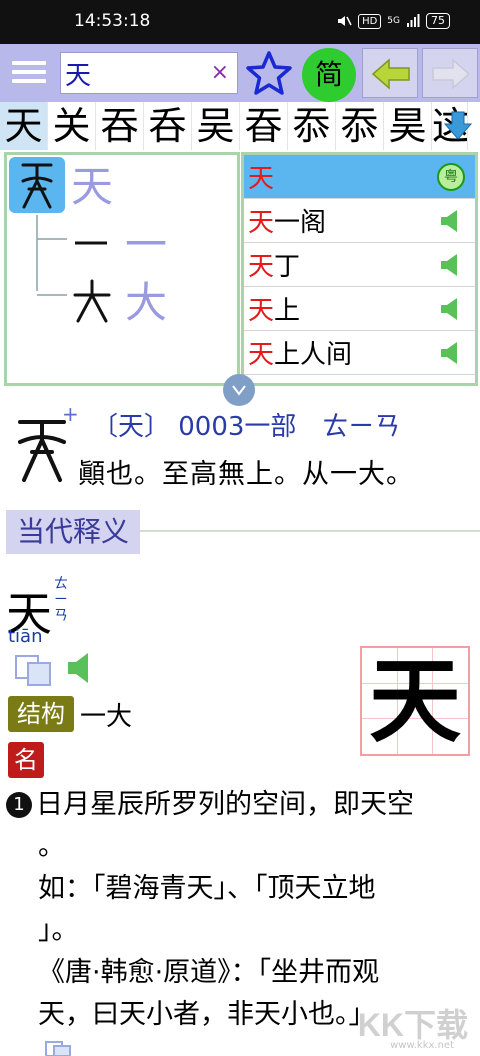 Image resolution: width=480 pixels, height=1056 pixels. What do you see at coordinates (61, 600) in the screenshot?
I see `zhuyin-label: ㄊㄧㄢ` at bounding box center [61, 600].